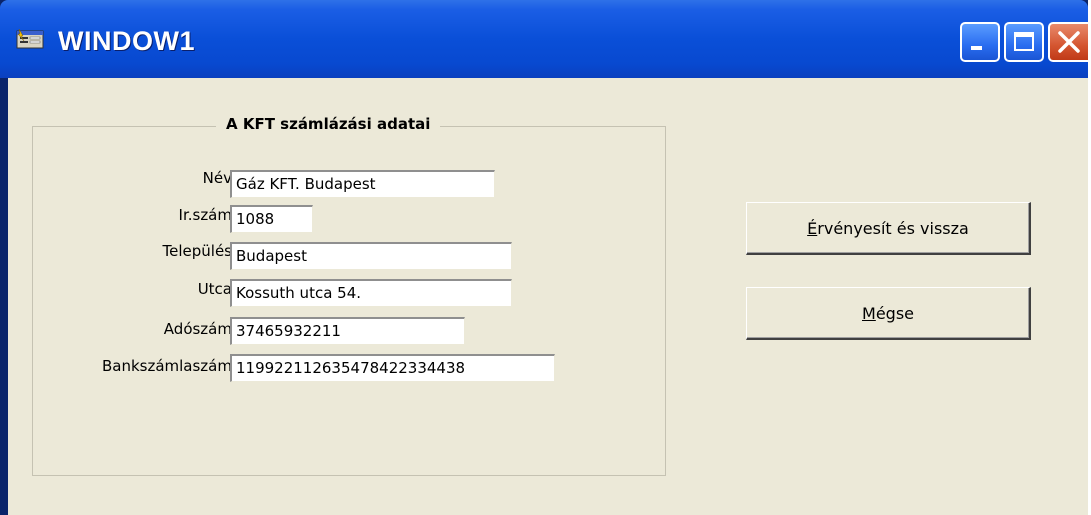  I want to click on validate-and-return-button: Érvényesít és vissza, so click(888, 228).